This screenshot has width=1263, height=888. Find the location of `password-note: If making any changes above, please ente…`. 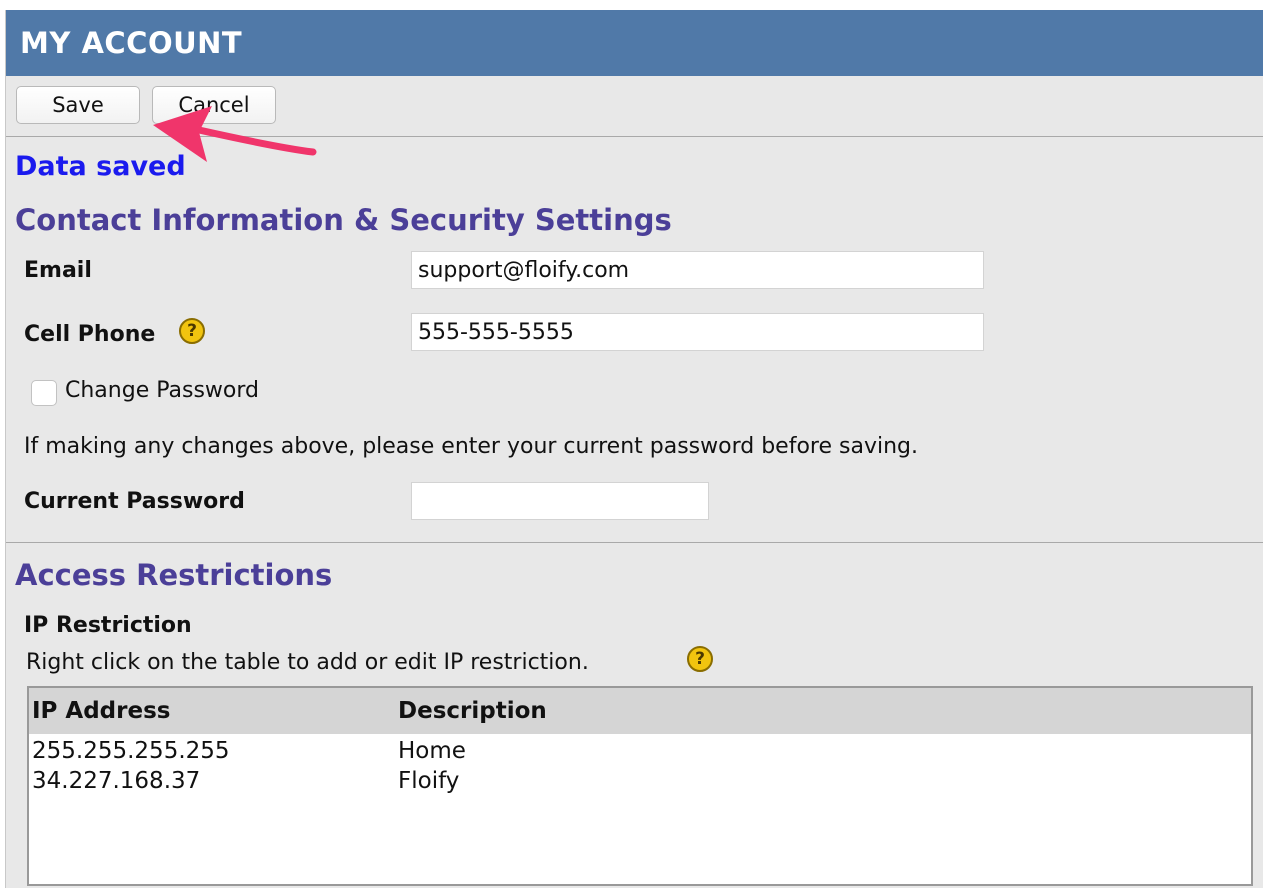

password-note: If making any changes above, please ente… is located at coordinates (471, 446).